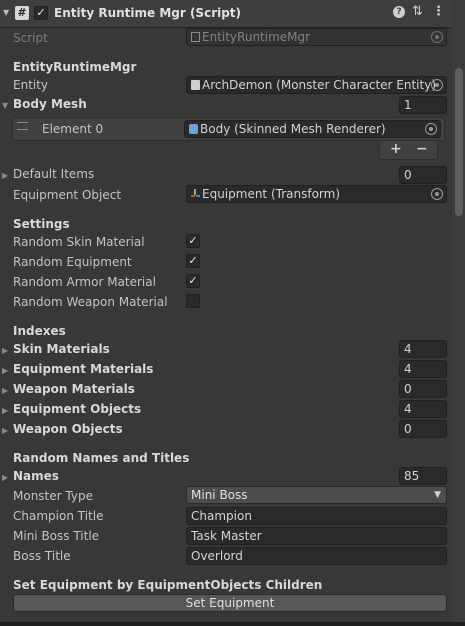  Describe the element at coordinates (50, 104) in the screenshot. I see `body-mesh-label: Body Mesh` at that location.